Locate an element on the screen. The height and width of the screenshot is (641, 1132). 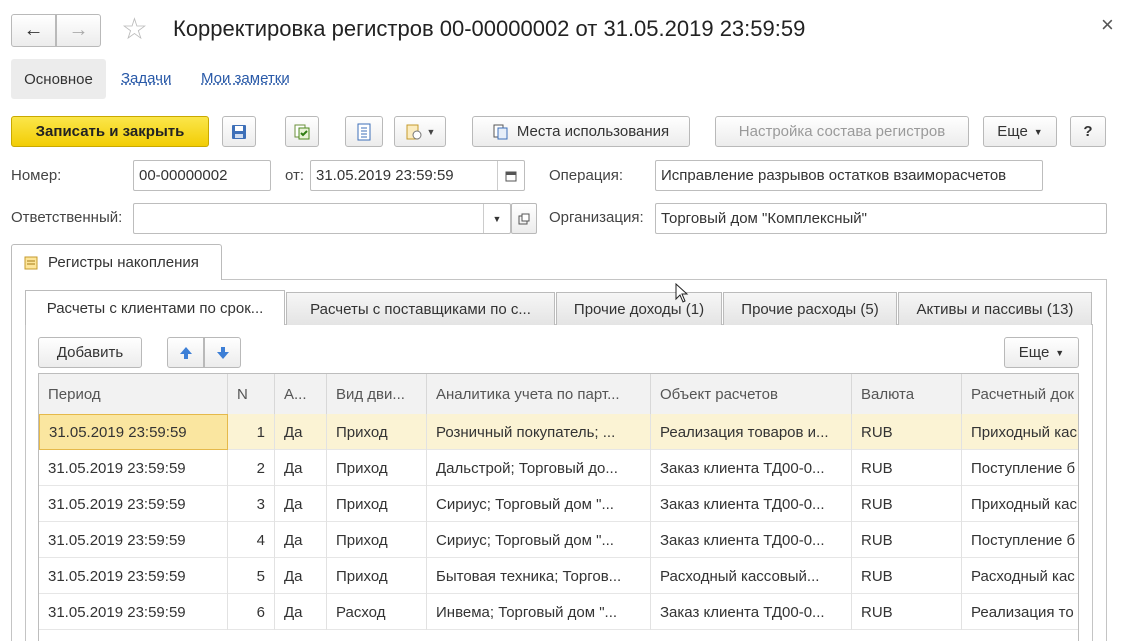
tab-accumulation-registers-label: Регистры накопления is located at coordinates (123, 262).